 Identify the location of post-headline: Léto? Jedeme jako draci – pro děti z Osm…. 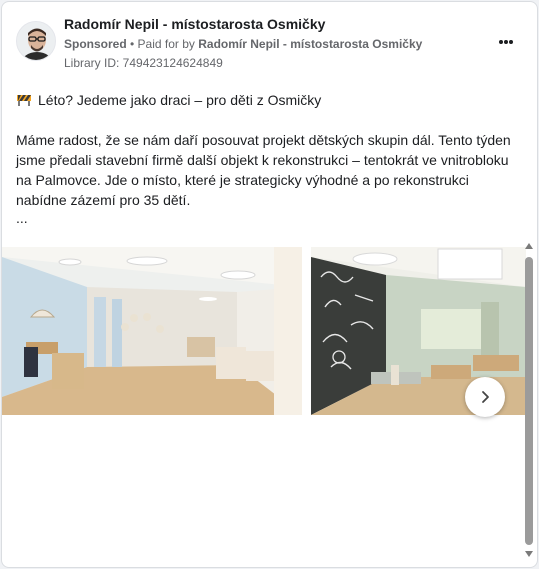
(180, 100).